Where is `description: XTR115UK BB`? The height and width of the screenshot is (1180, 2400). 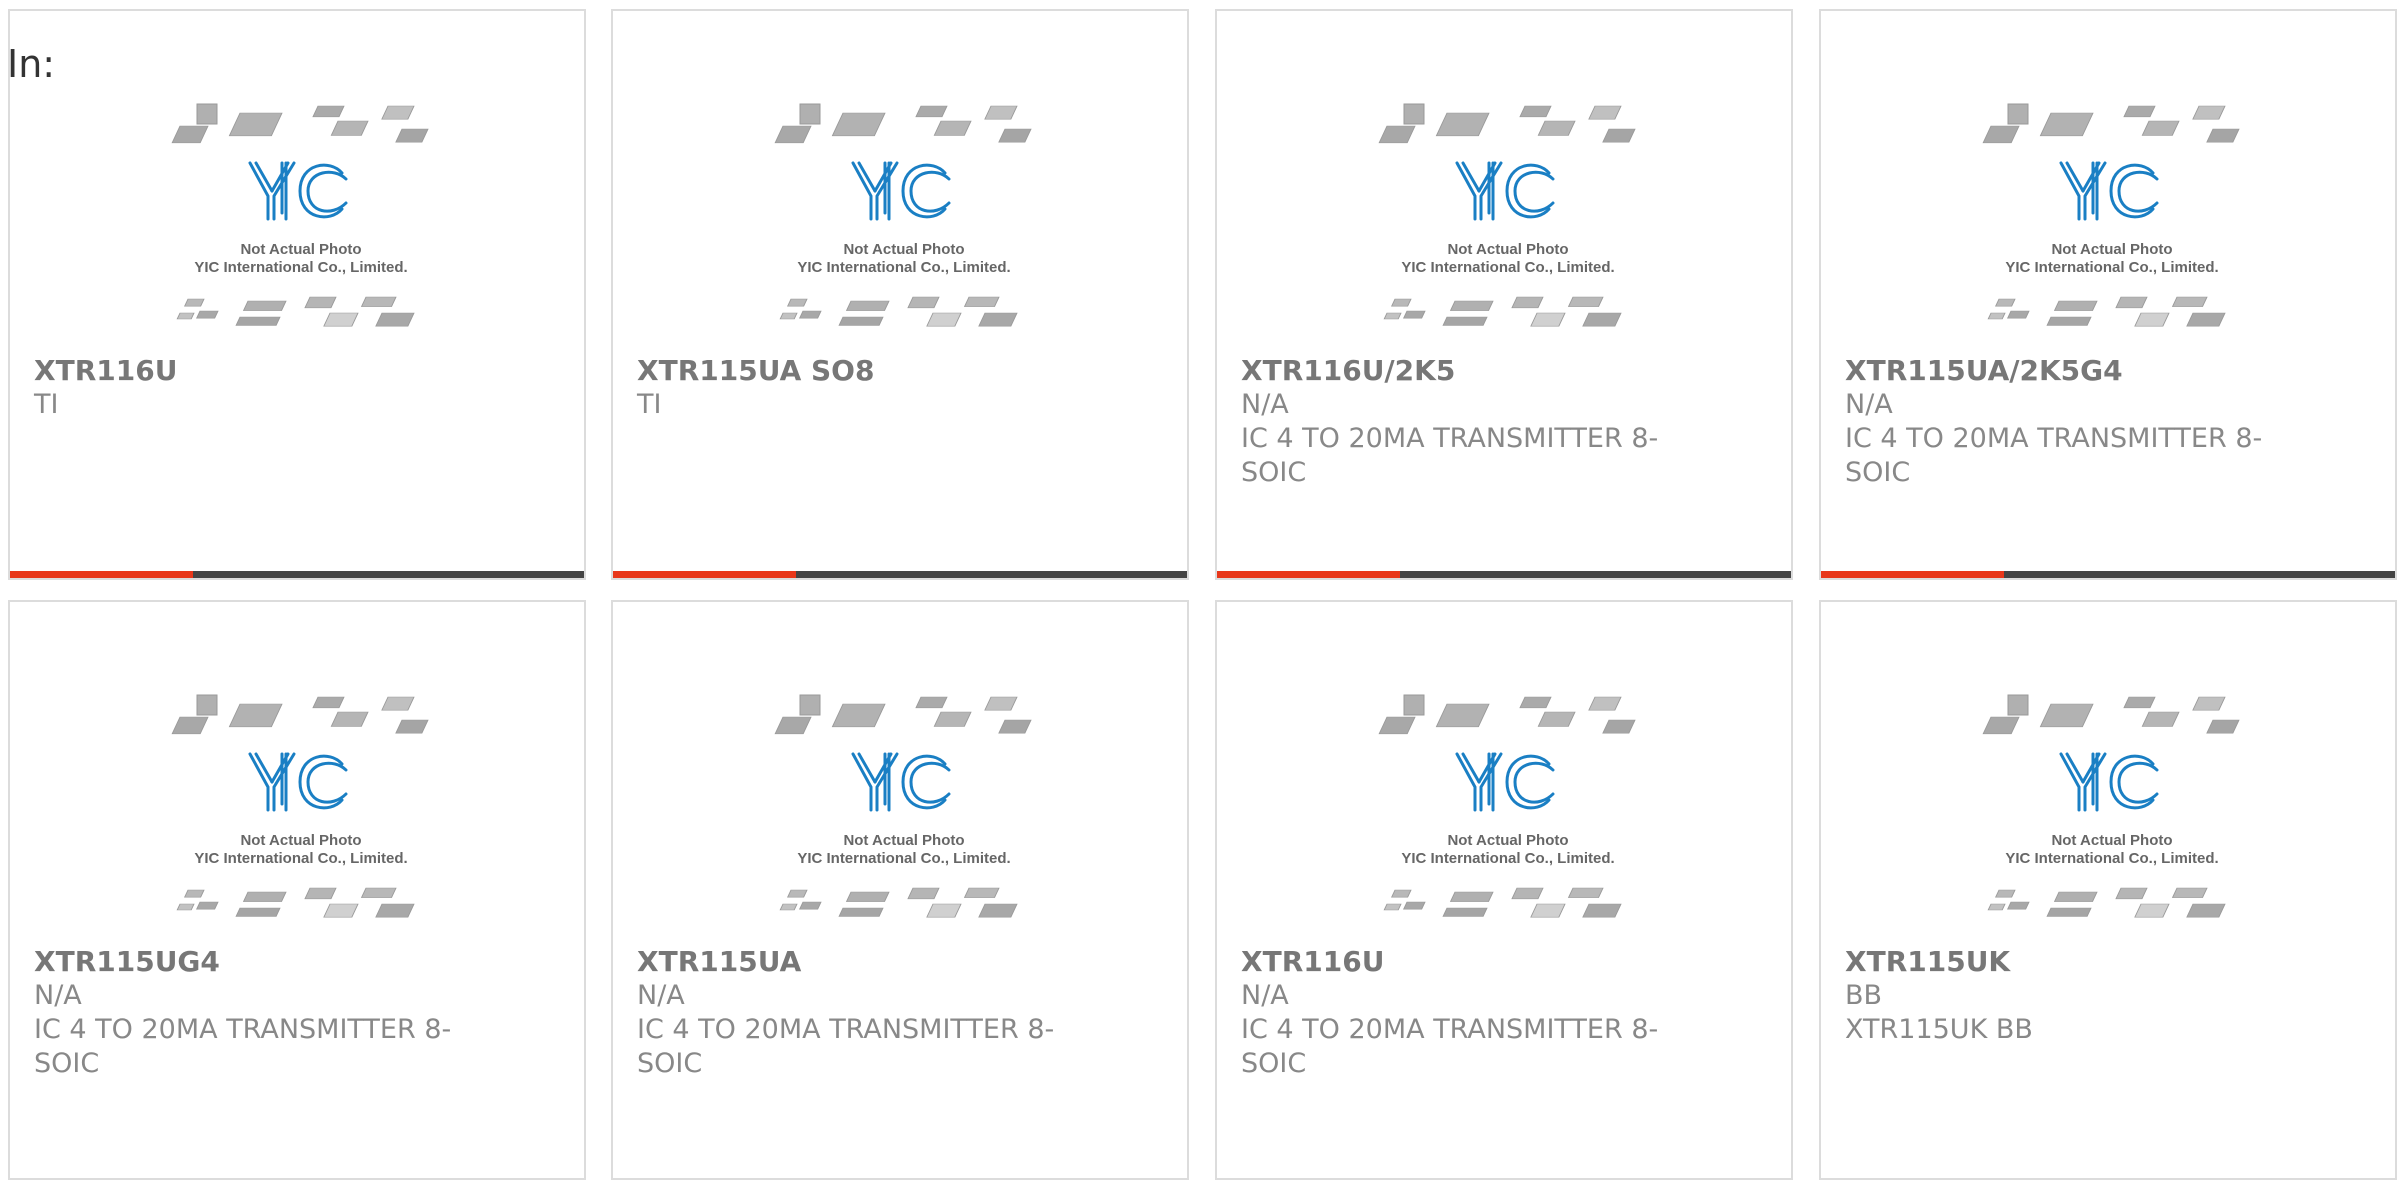 description: XTR115UK BB is located at coordinates (1939, 1029).